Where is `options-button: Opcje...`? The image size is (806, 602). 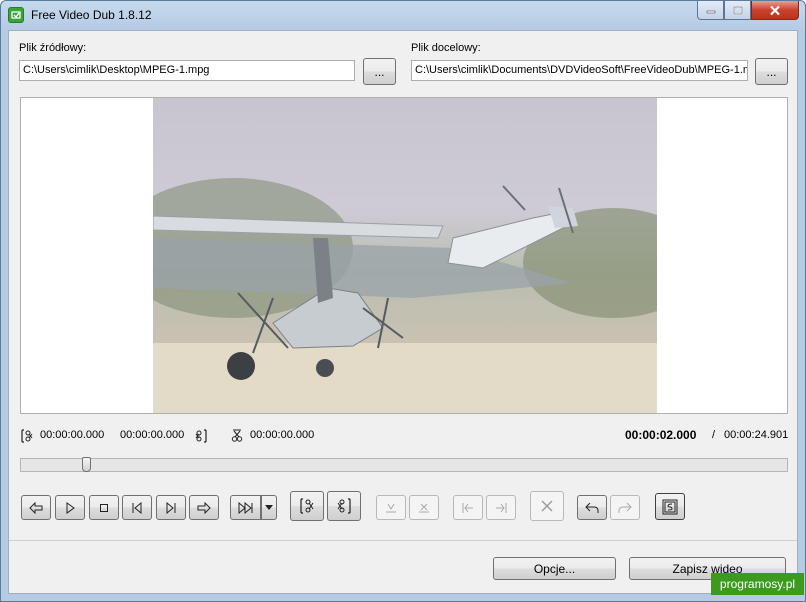
options-button: Opcje... is located at coordinates (554, 568).